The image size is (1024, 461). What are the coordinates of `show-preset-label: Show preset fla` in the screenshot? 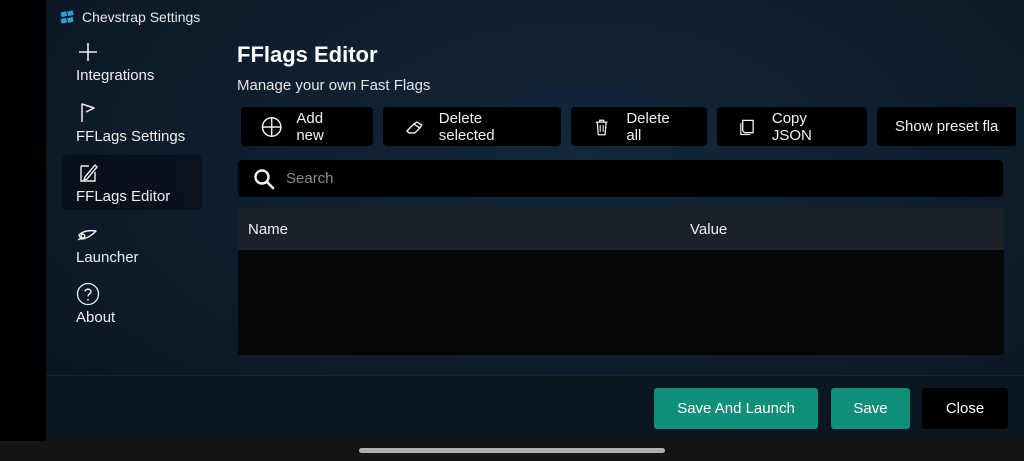 It's located at (947, 126).